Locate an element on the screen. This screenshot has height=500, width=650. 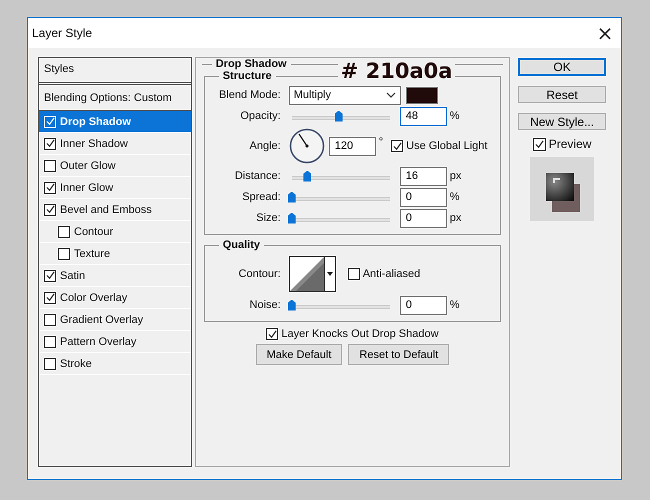
style-list-item: Gradient Overlay is located at coordinates (115, 320).